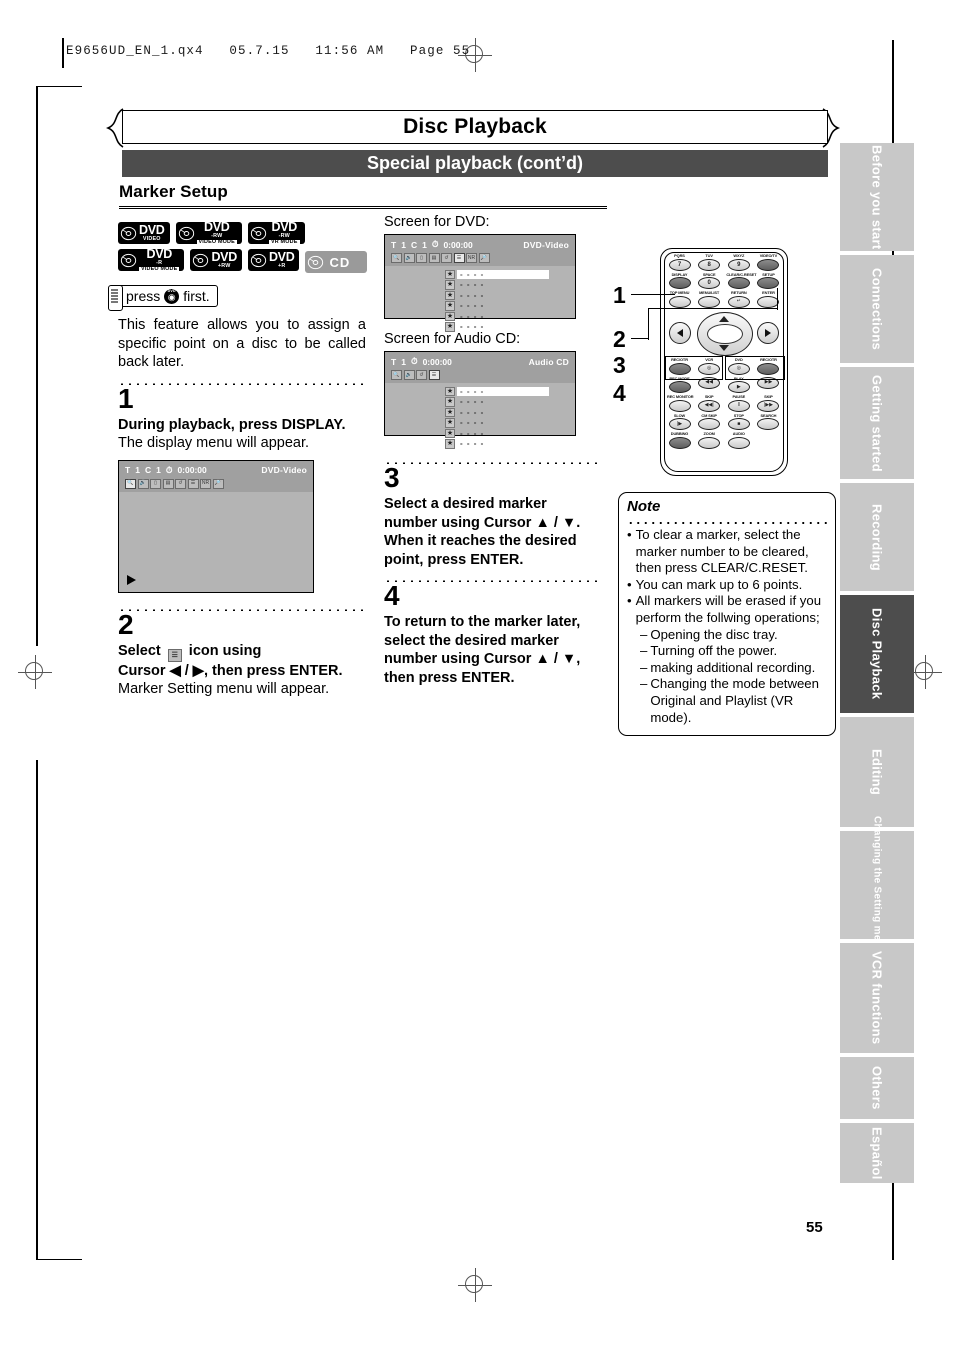  Describe the element at coordinates (724, 348) in the screenshot. I see `cursor-down-icon` at that location.